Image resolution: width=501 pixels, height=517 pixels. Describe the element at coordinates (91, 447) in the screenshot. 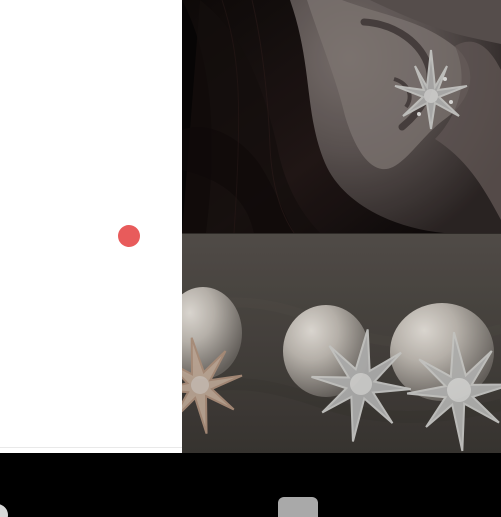

I see `panel-divider` at that location.